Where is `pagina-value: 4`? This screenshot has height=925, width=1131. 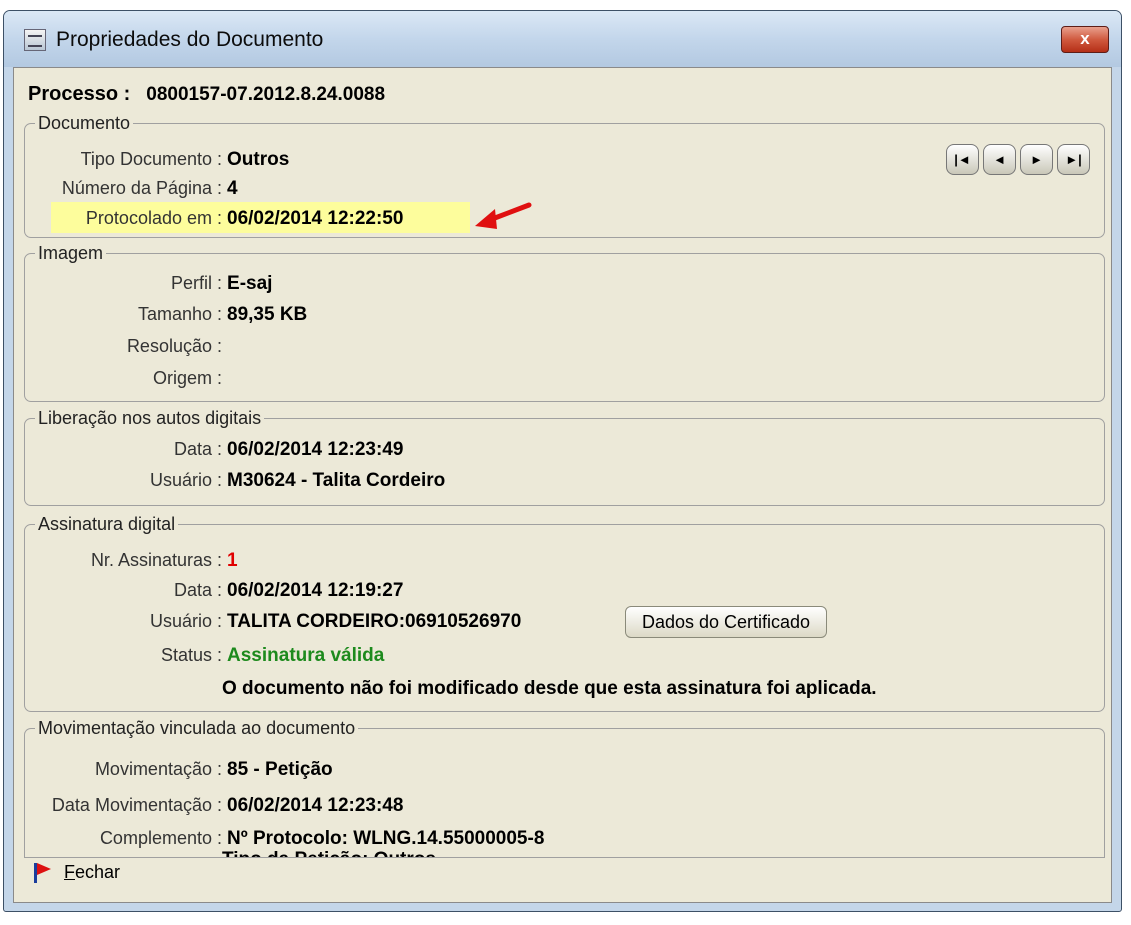 pagina-value: 4 is located at coordinates (232, 188).